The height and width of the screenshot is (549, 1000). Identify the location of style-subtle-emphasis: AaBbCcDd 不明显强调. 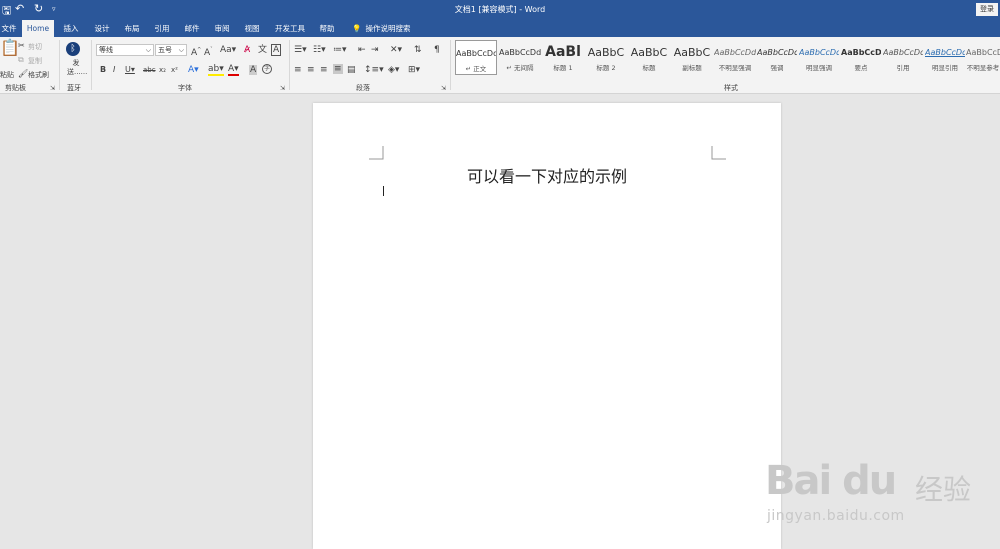
(735, 57).